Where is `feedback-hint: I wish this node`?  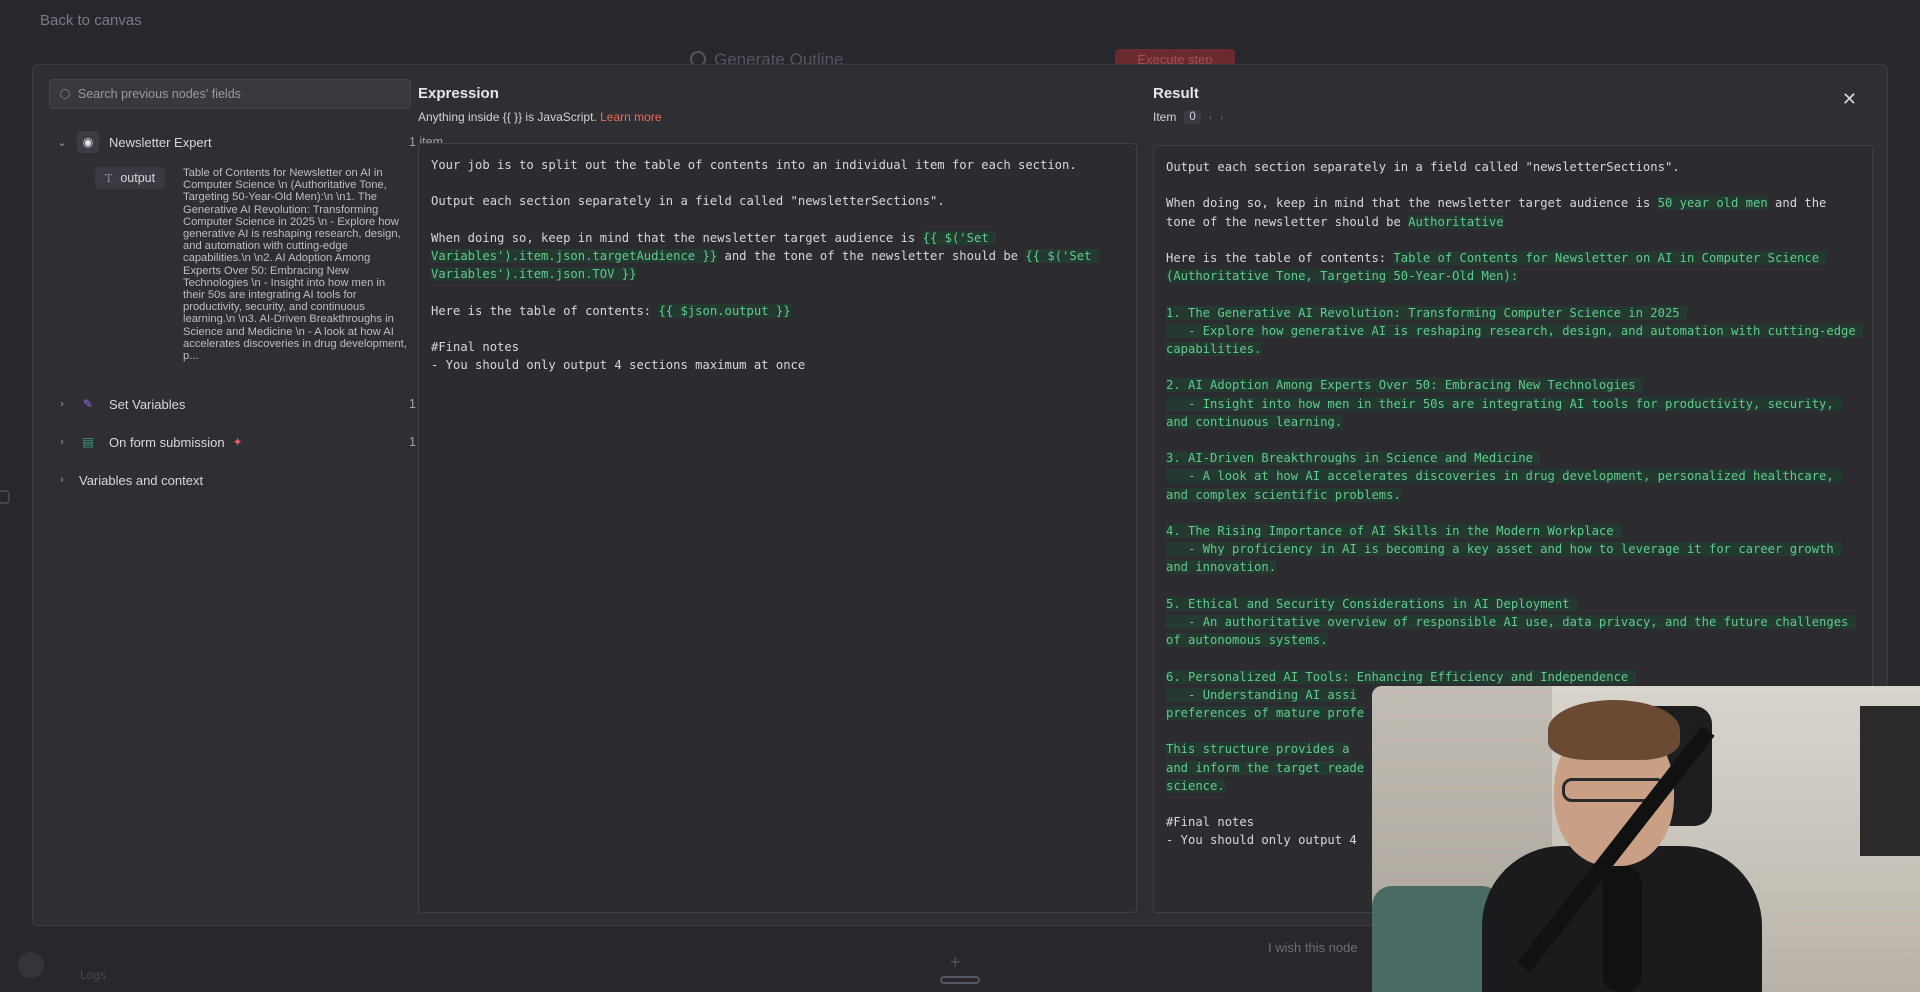 feedback-hint: I wish this node is located at coordinates (1313, 947).